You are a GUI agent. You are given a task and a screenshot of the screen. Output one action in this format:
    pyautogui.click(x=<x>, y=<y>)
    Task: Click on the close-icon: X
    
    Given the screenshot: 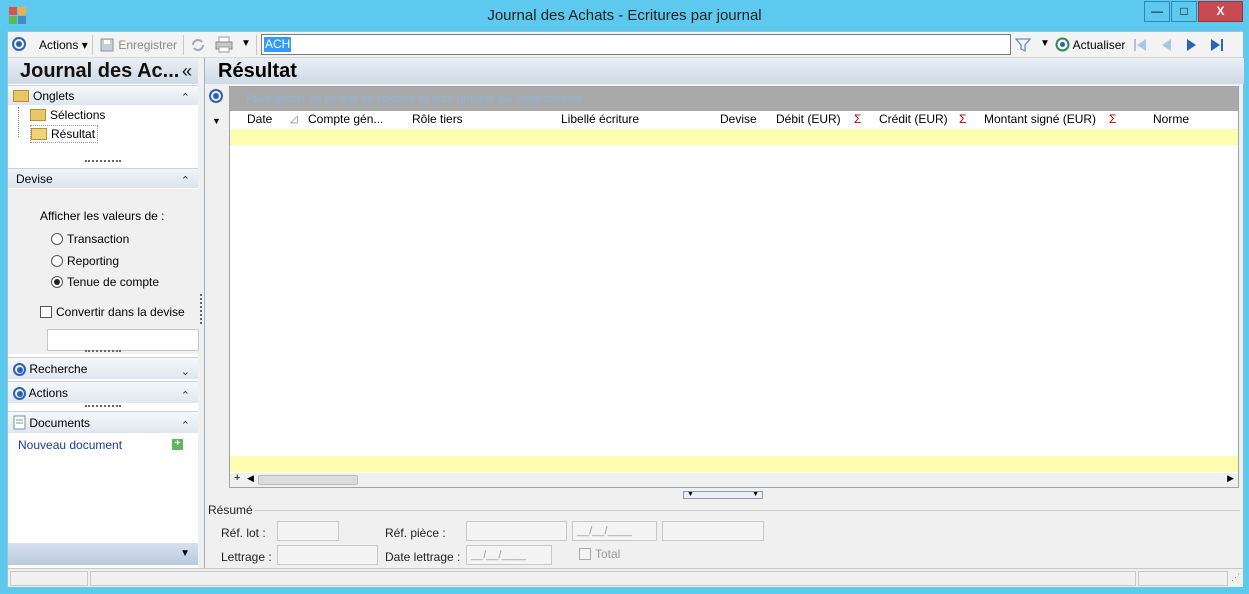 What is the action you would take?
    pyautogui.click(x=1220, y=11)
    